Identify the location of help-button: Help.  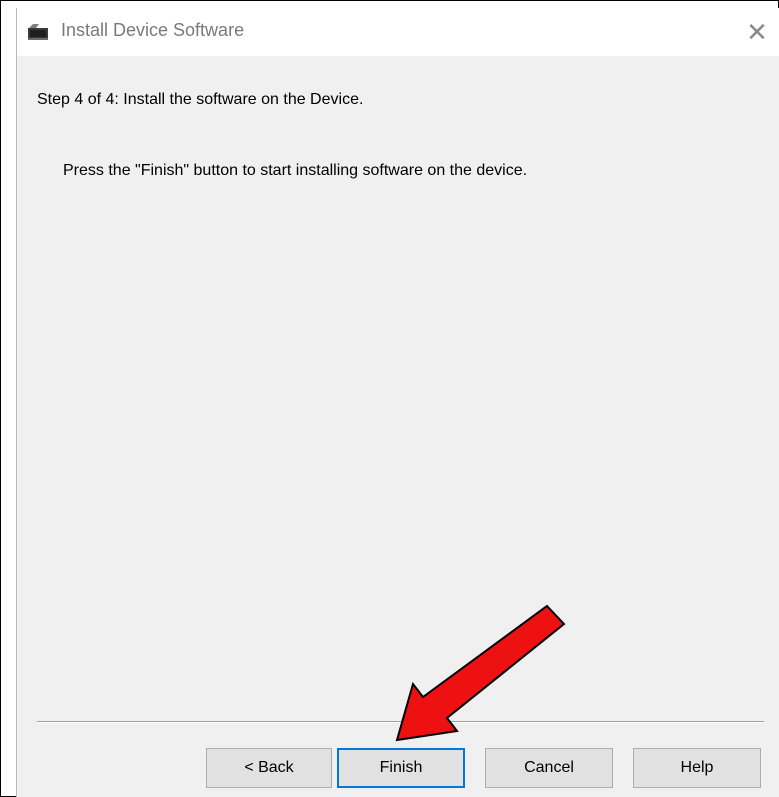
(697, 768).